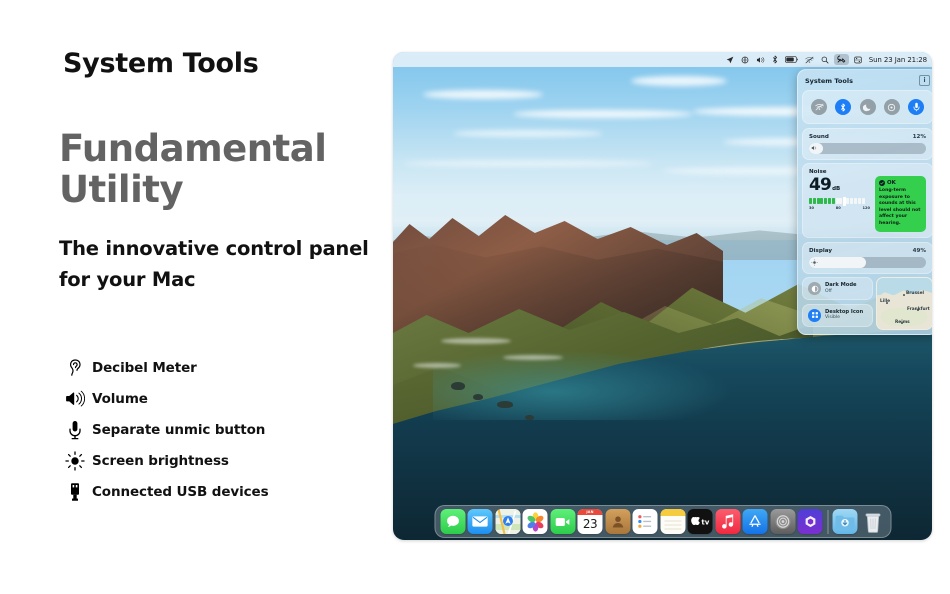 This screenshot has width=950, height=594. What do you see at coordinates (75, 492) in the screenshot?
I see `usb-icon` at bounding box center [75, 492].